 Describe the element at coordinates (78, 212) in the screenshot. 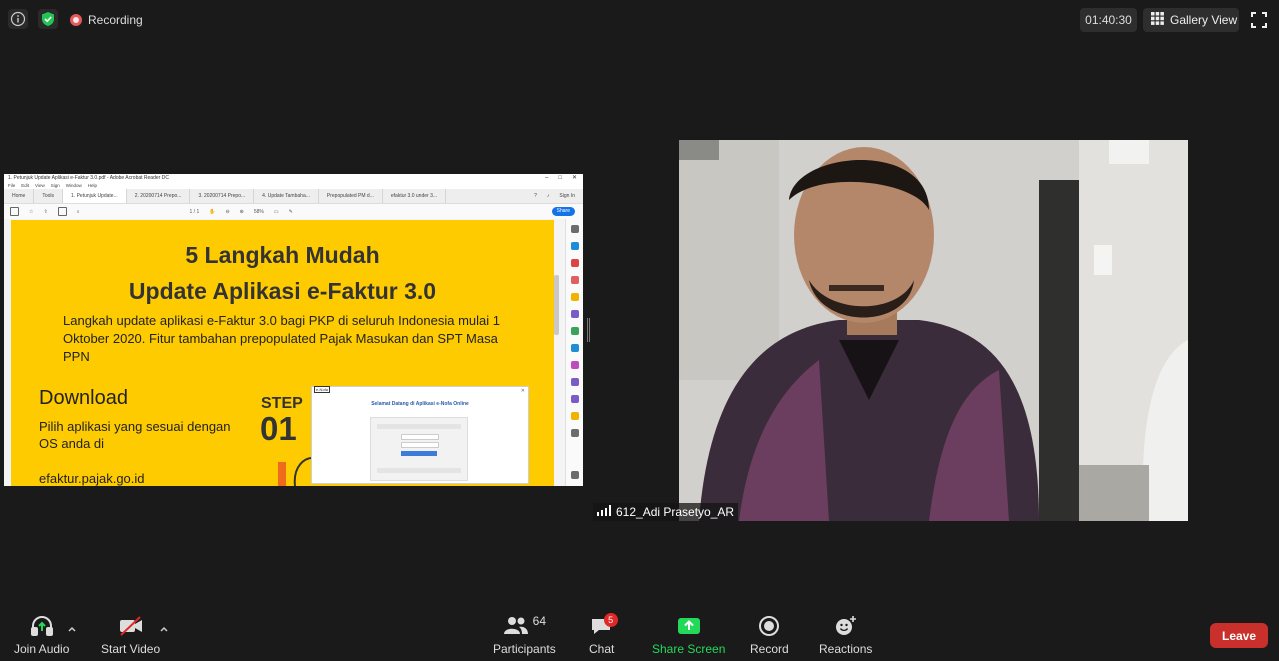

I see `search-icon: ⌕` at that location.